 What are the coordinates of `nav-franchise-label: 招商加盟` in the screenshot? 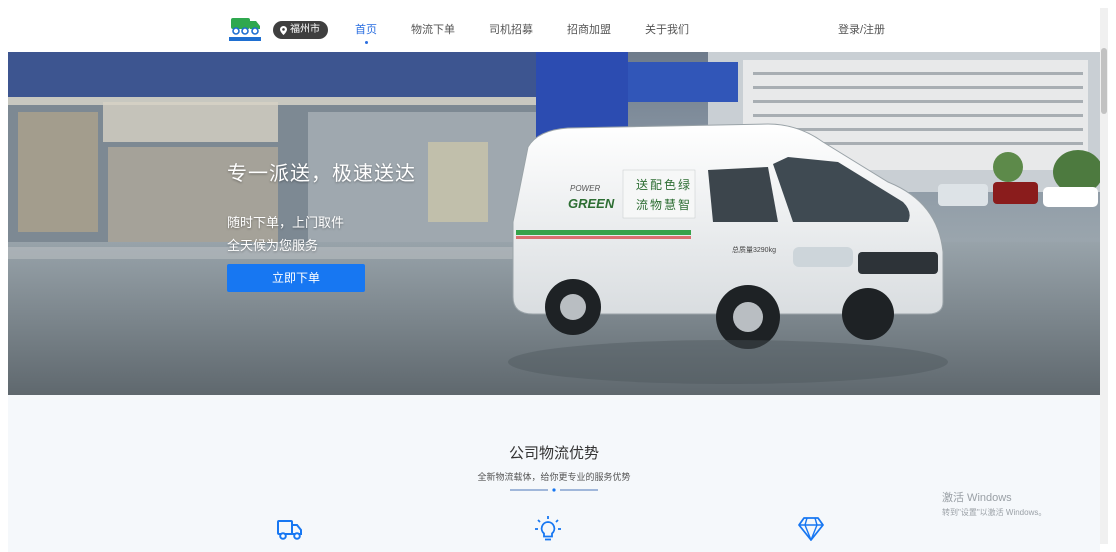 It's located at (589, 30).